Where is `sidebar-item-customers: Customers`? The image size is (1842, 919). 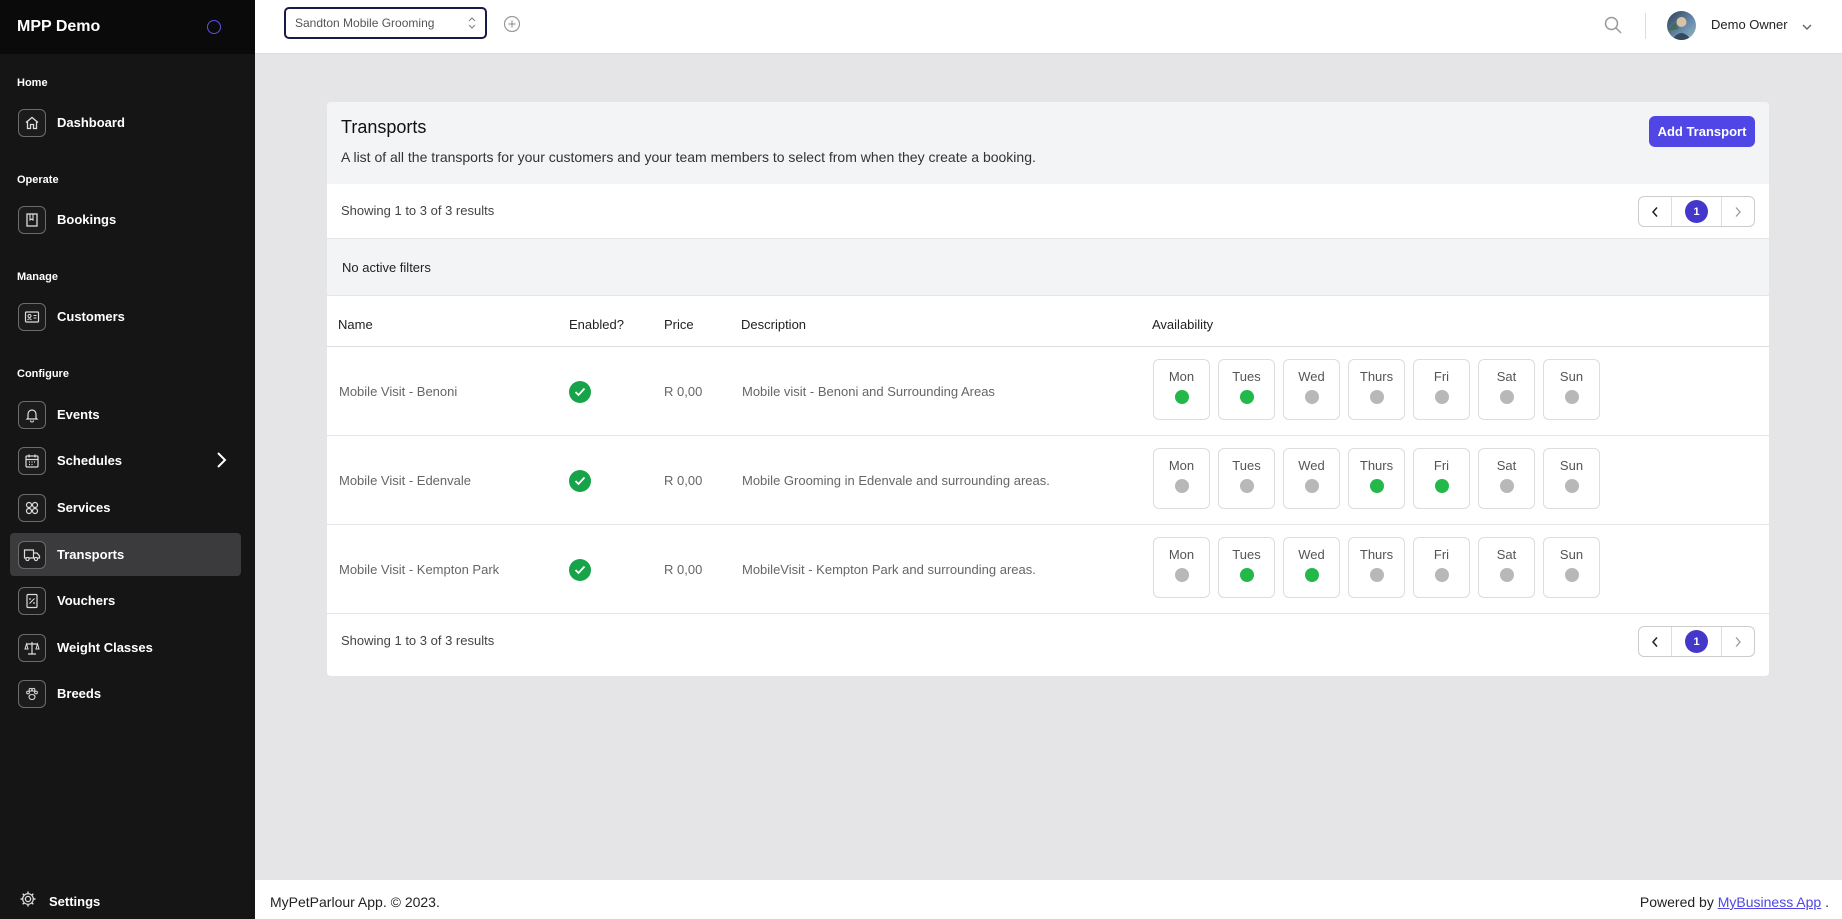
sidebar-item-customers: Customers is located at coordinates (125, 316).